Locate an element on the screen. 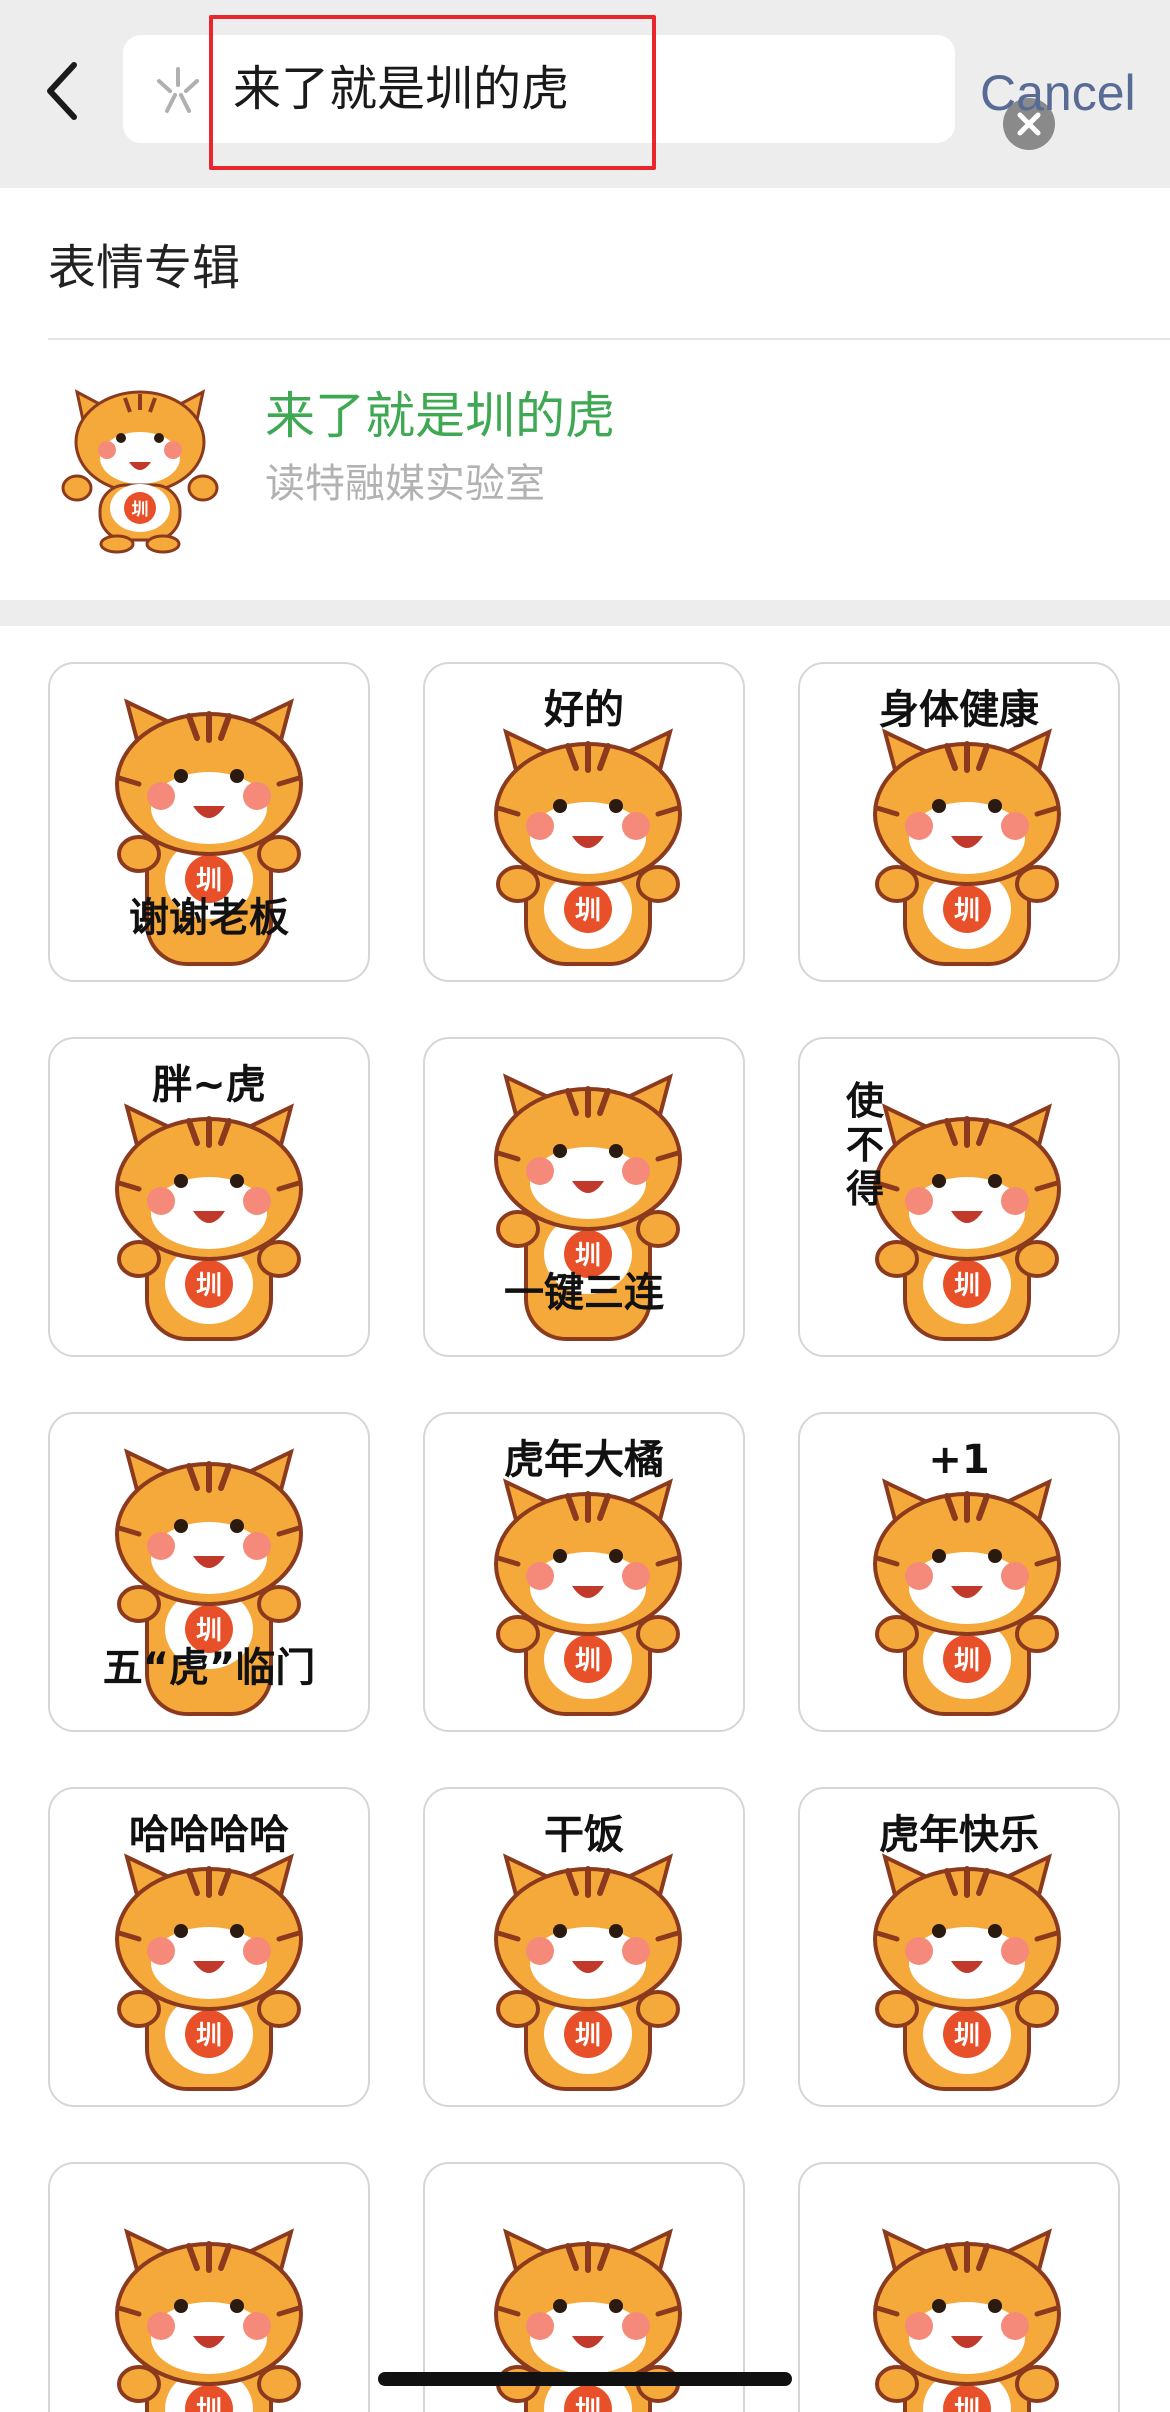 The width and height of the screenshot is (1170, 2412). sticker-tile: 圳 身体健康 is located at coordinates (959, 822).